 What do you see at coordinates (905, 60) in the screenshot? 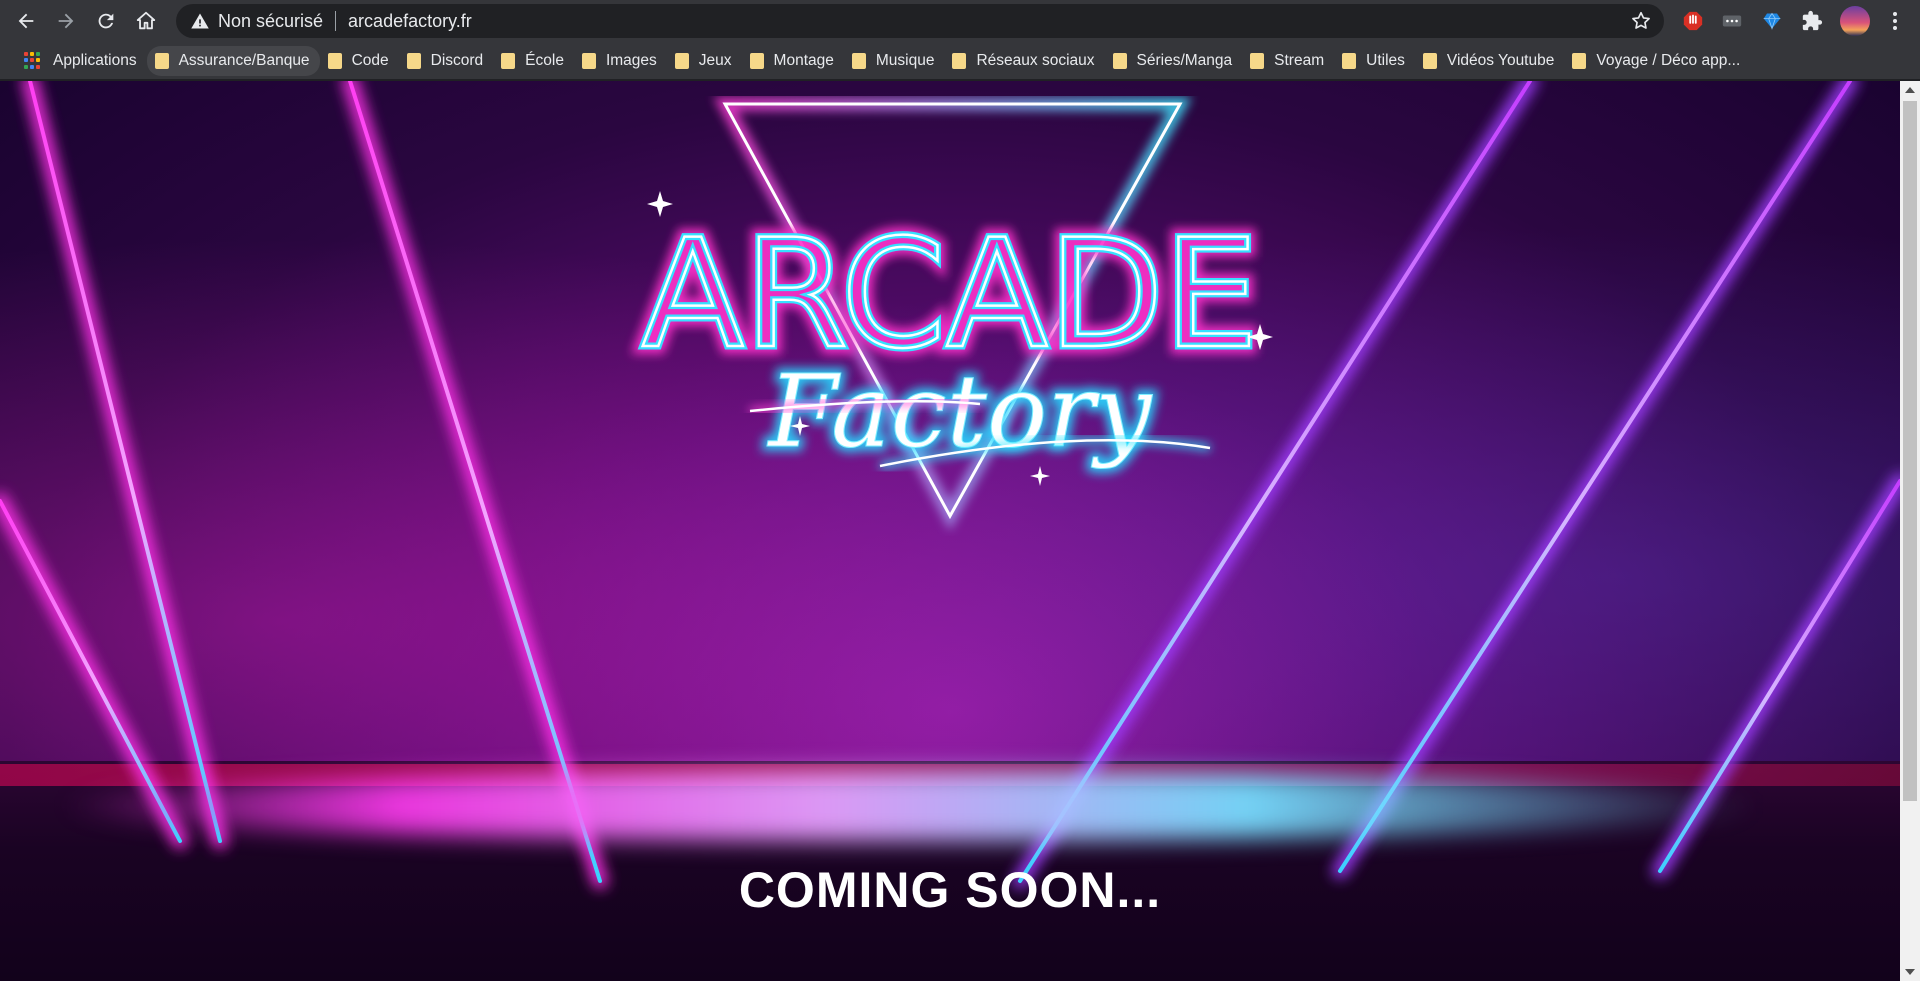
I see `bookmark-label: Musique` at bounding box center [905, 60].